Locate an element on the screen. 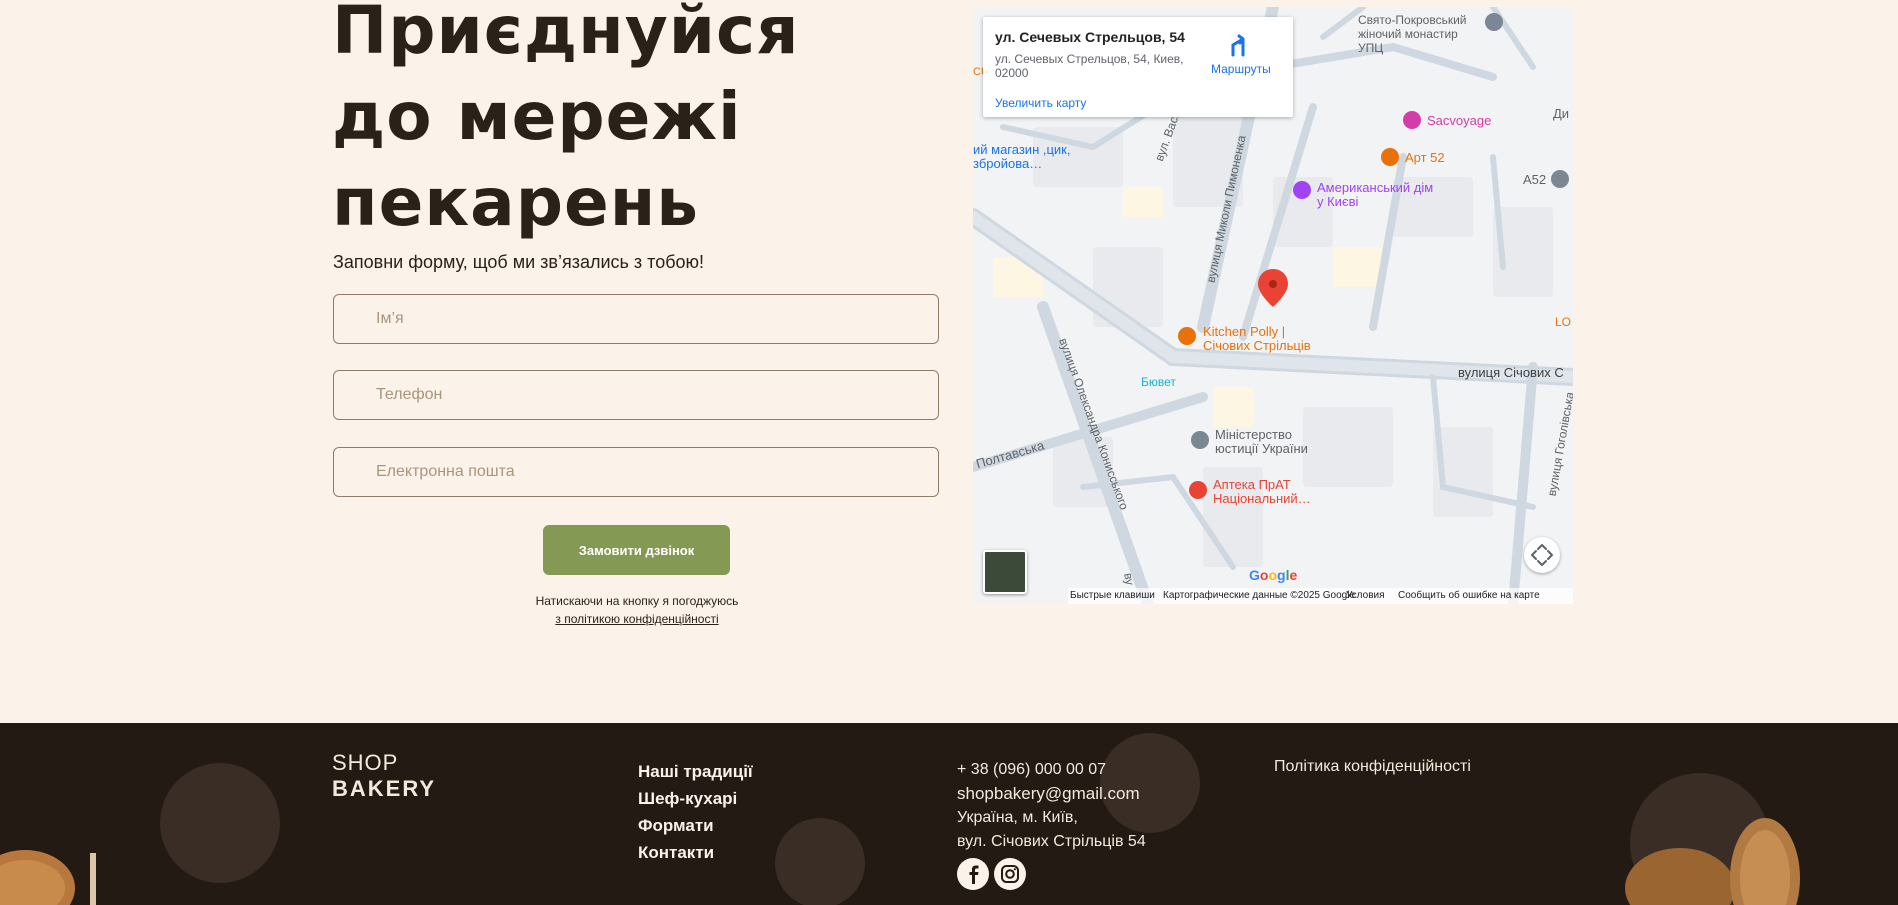 This screenshot has width=1898, height=905. phone-input is located at coordinates (636, 395).